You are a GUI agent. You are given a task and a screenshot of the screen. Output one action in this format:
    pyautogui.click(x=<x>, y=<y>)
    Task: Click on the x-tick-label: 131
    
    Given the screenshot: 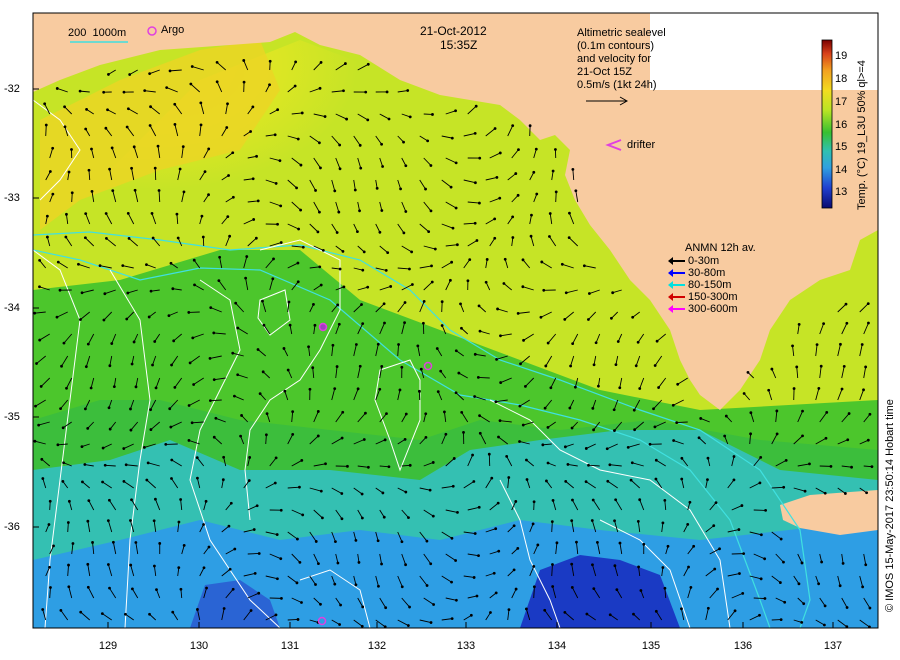 What is the action you would take?
    pyautogui.click(x=290, y=646)
    